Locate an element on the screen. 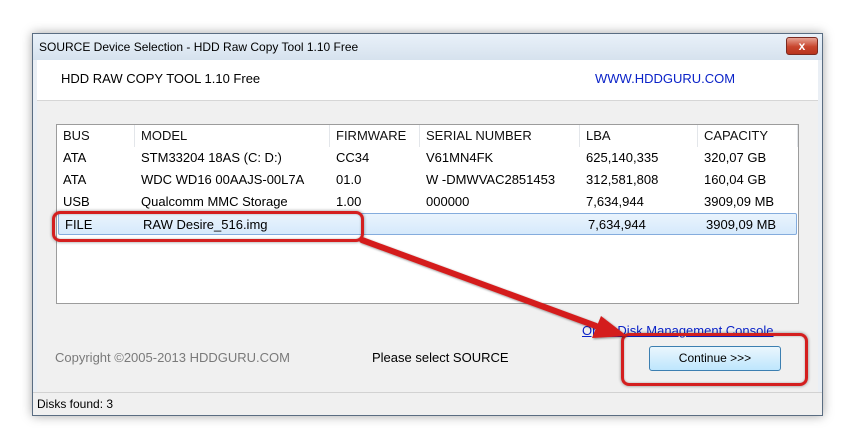 Image resolution: width=854 pixels, height=448 pixels. cell-lba: 312,581,808 is located at coordinates (622, 179).